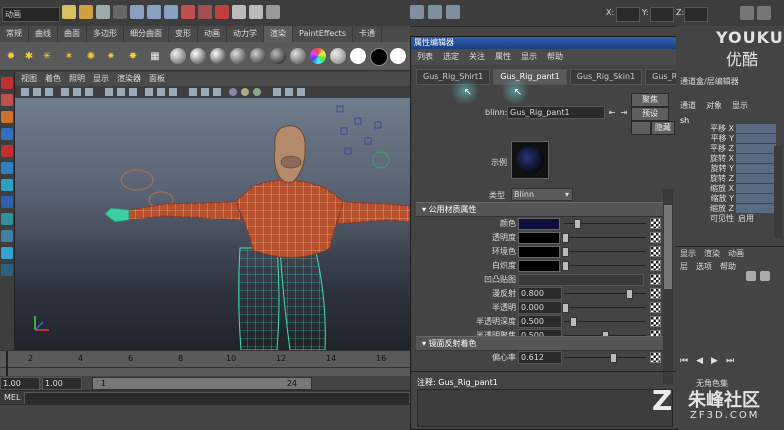 This screenshot has width=784, height=430. What do you see at coordinates (20, 383) in the screenshot?
I see `start-time-field: 1.00` at bounding box center [20, 383].